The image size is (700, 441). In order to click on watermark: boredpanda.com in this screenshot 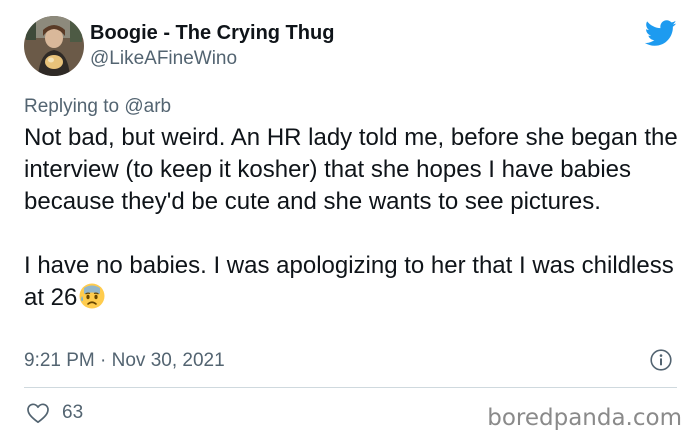, I will do `click(584, 418)`.